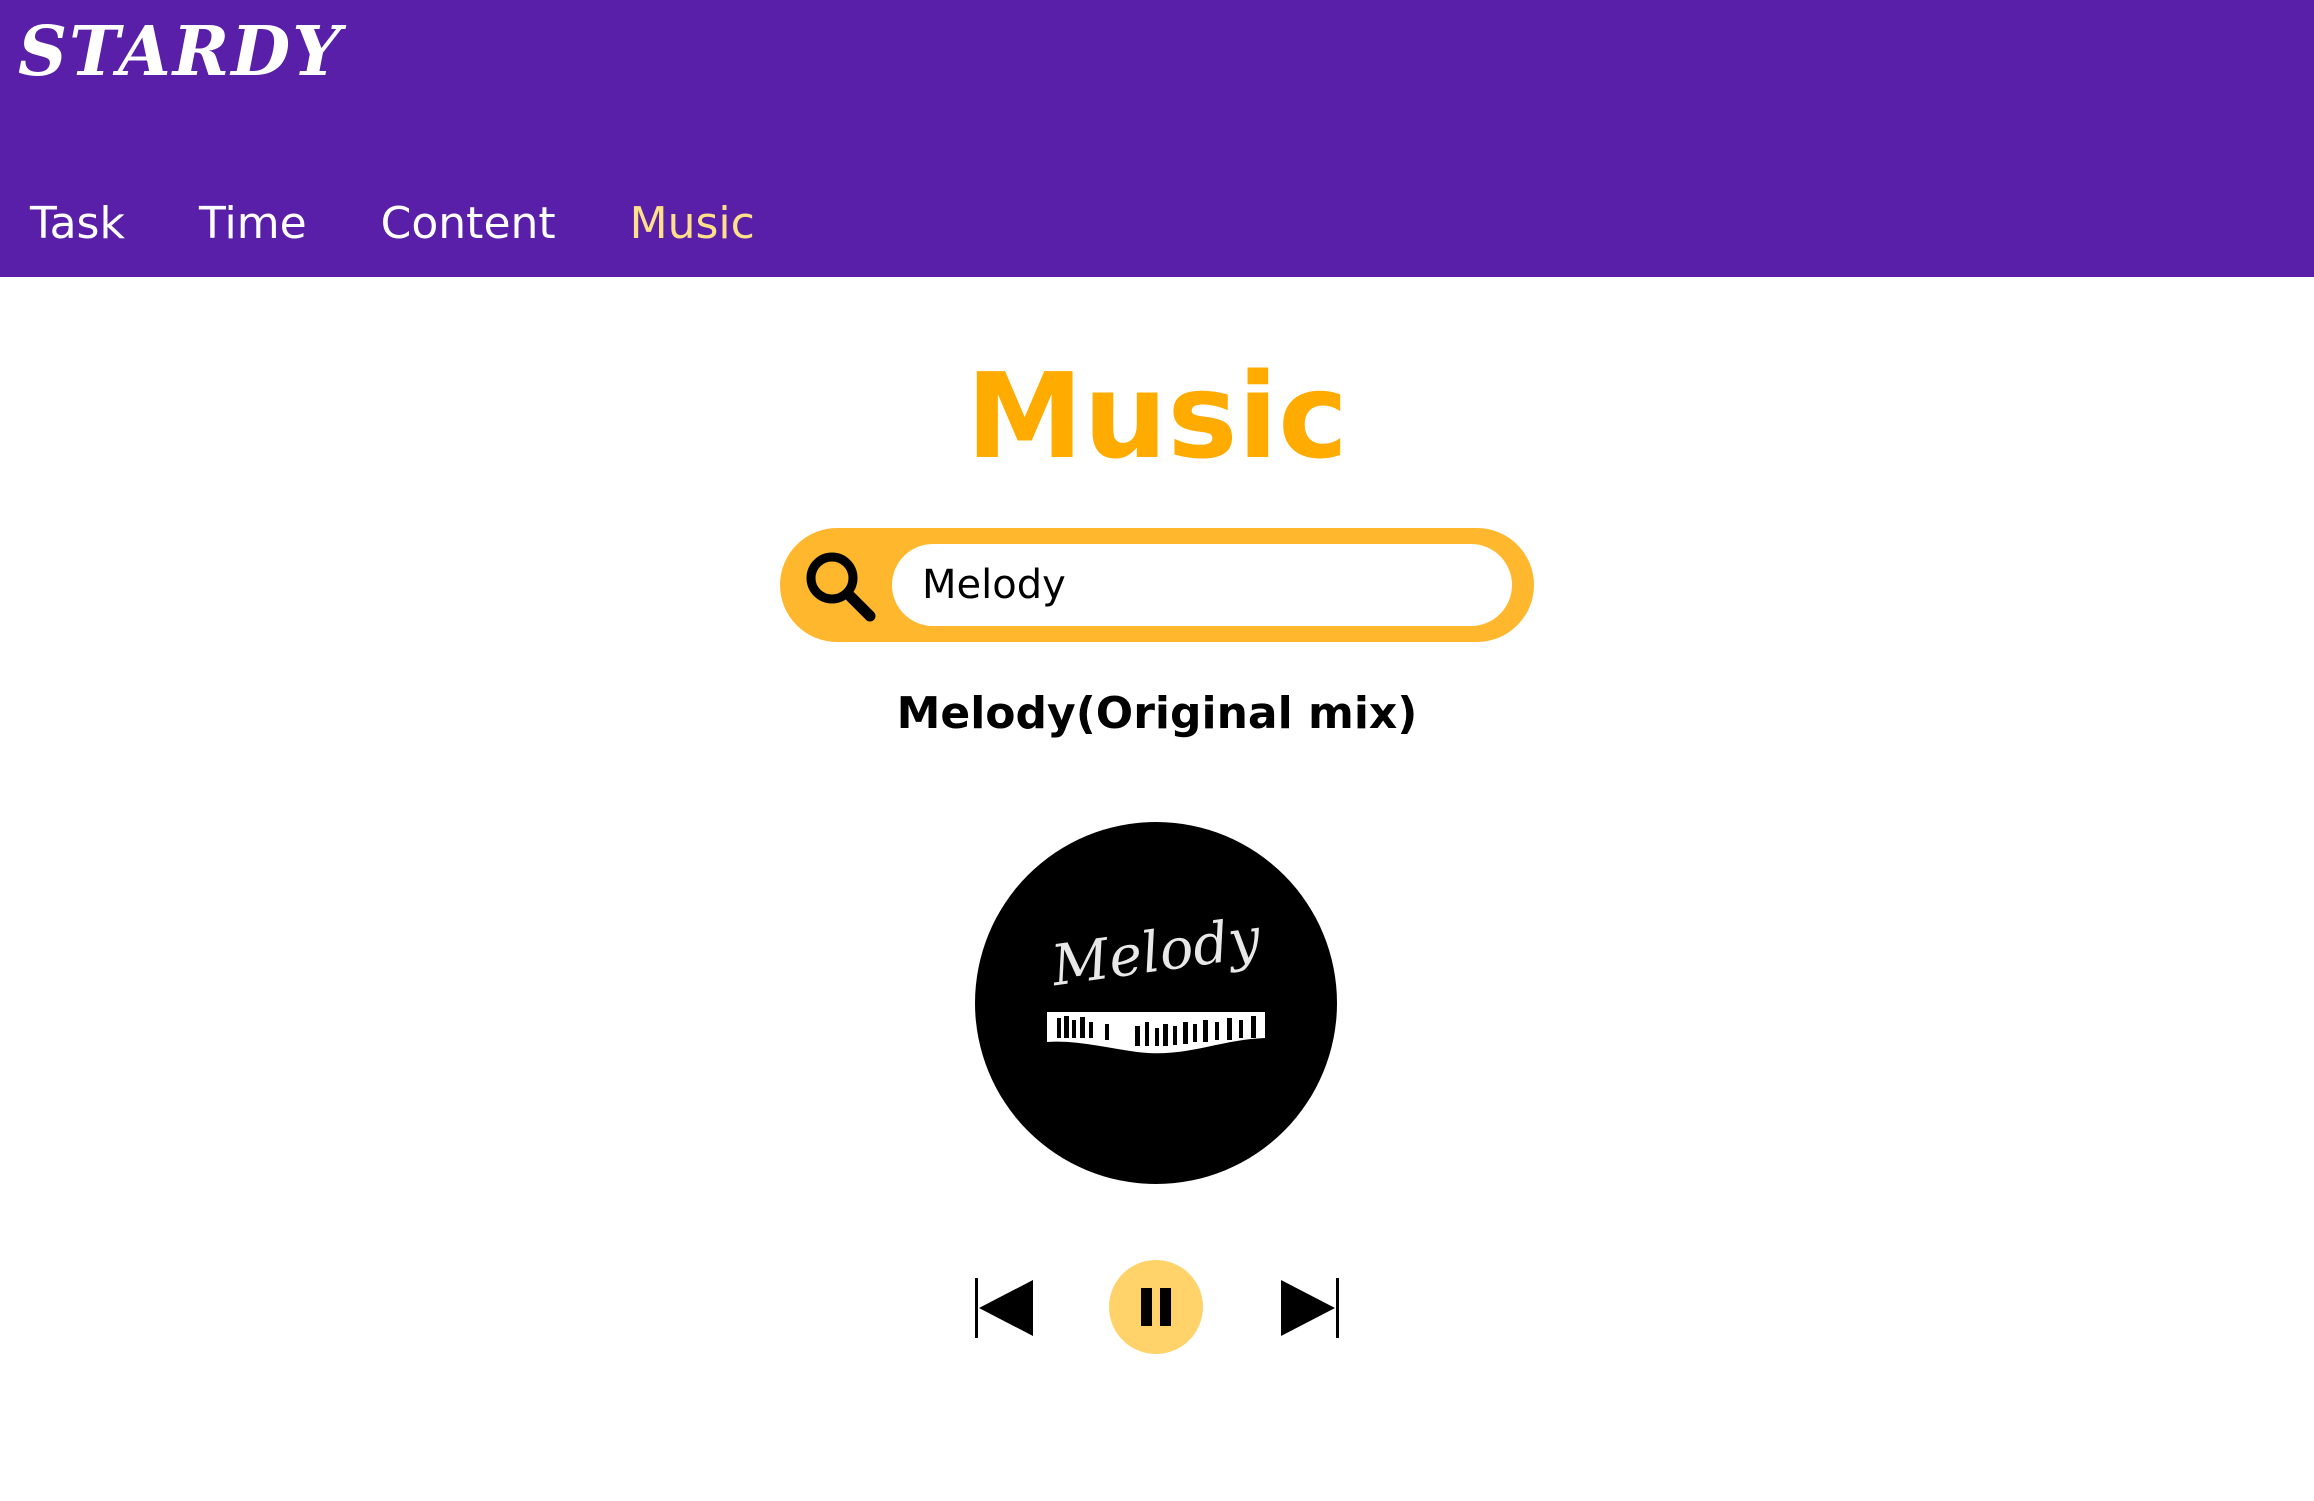 This screenshot has height=1501, width=2314. I want to click on skip-previous-icon, so click(1005, 1308).